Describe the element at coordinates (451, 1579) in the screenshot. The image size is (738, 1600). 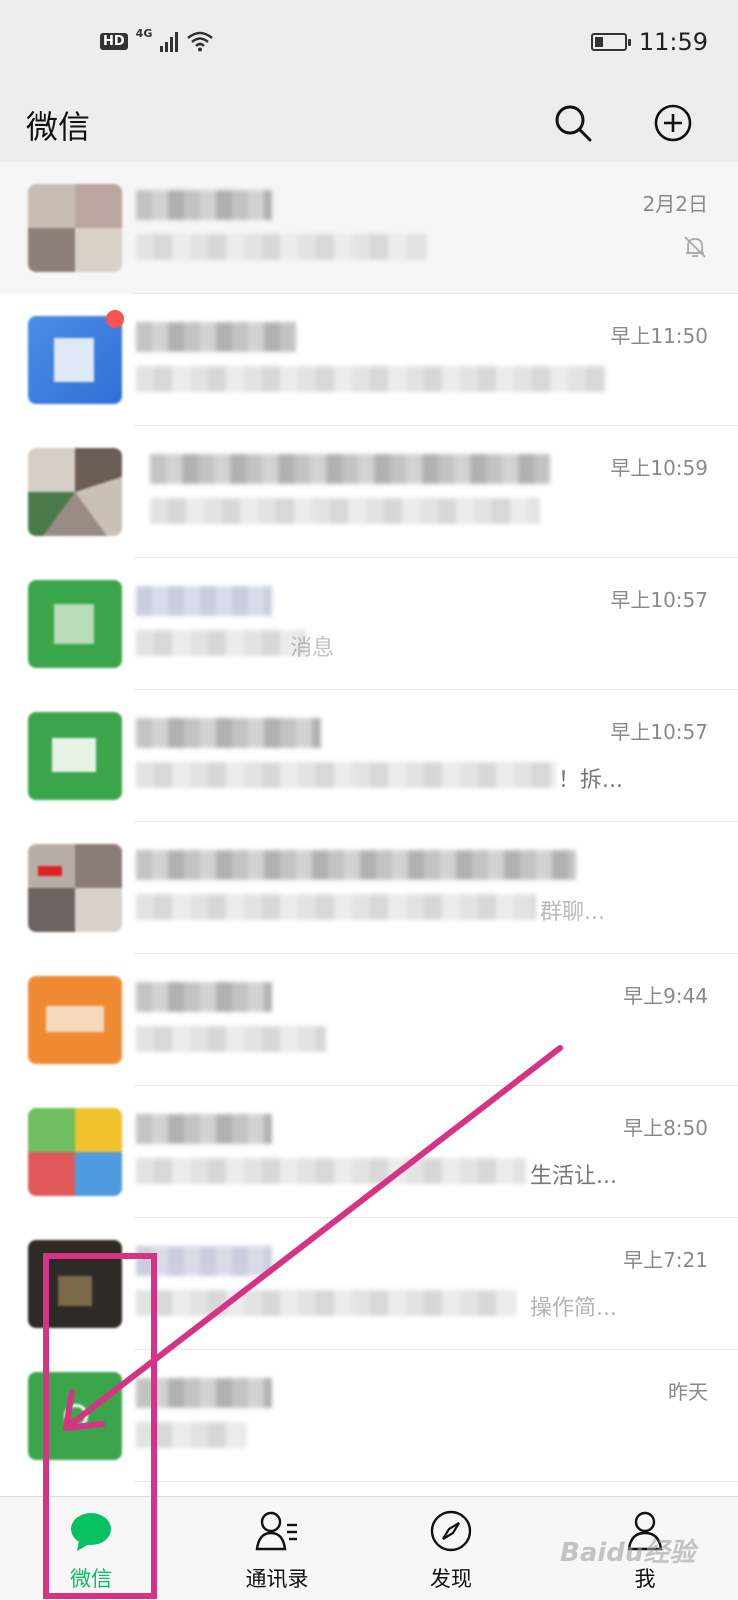
I see `tab-label: 发现` at that location.